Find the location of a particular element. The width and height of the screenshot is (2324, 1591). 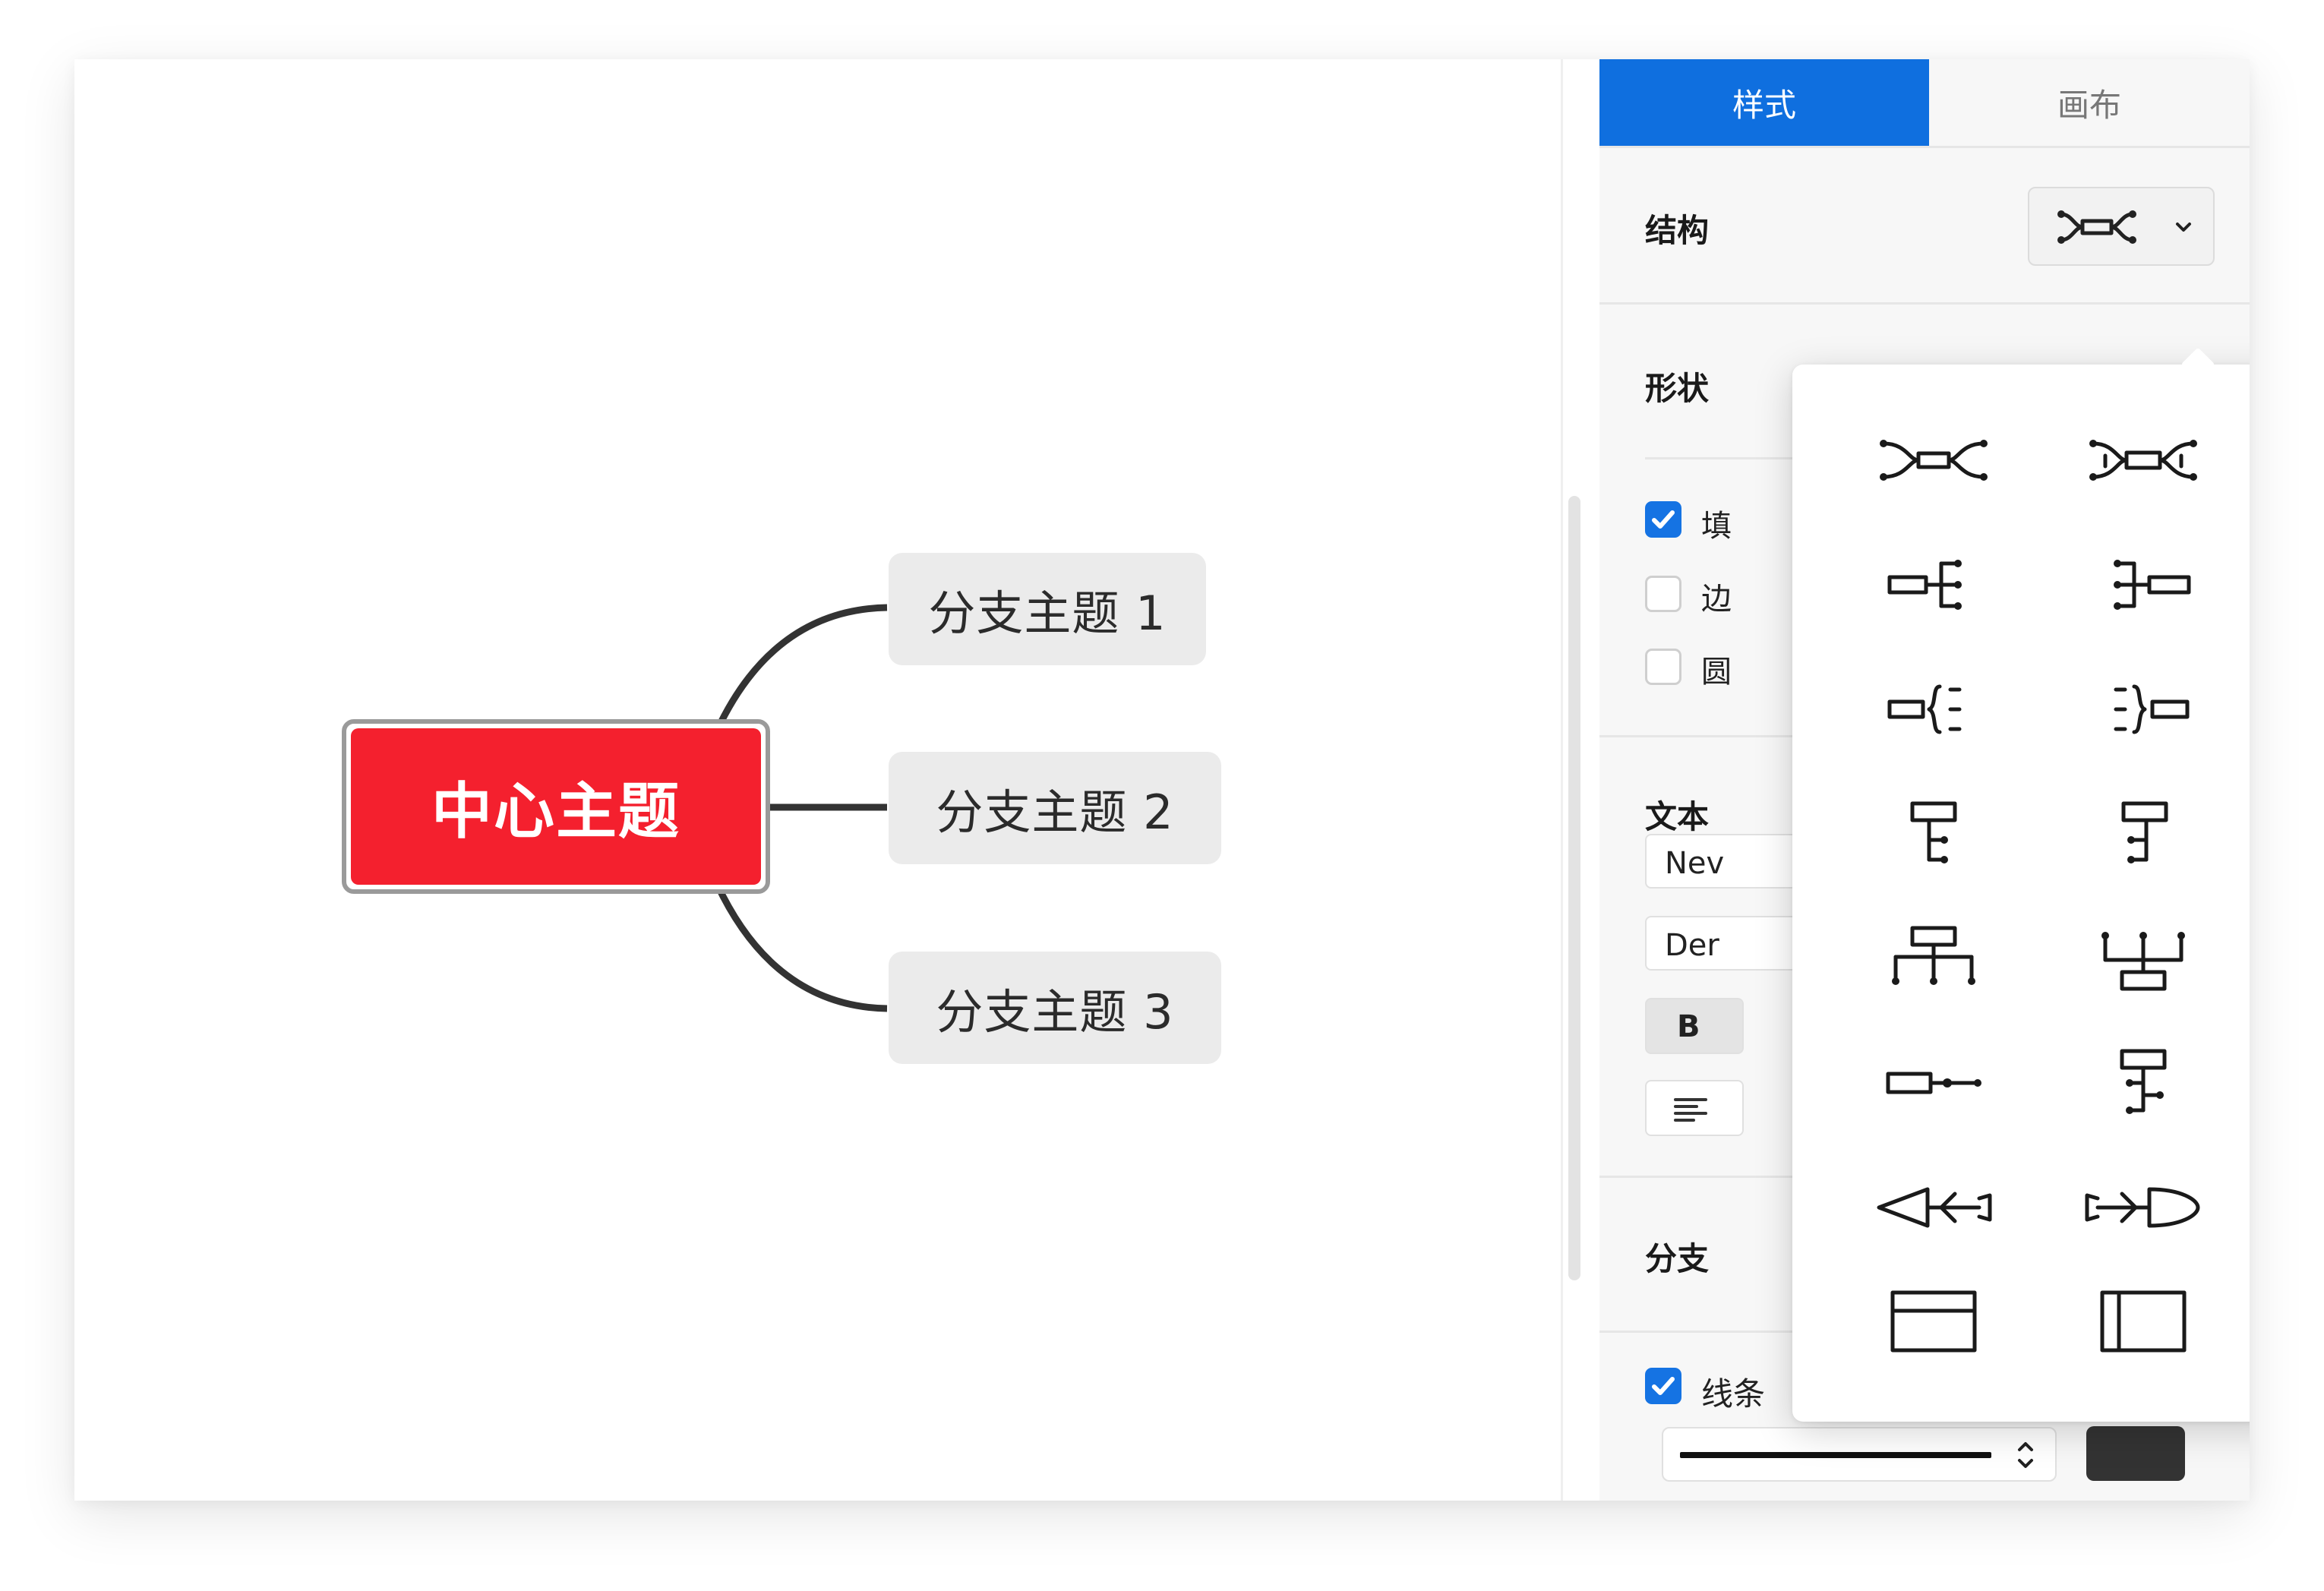

branch-topic-1: 分支主题 1 is located at coordinates (1047, 609).